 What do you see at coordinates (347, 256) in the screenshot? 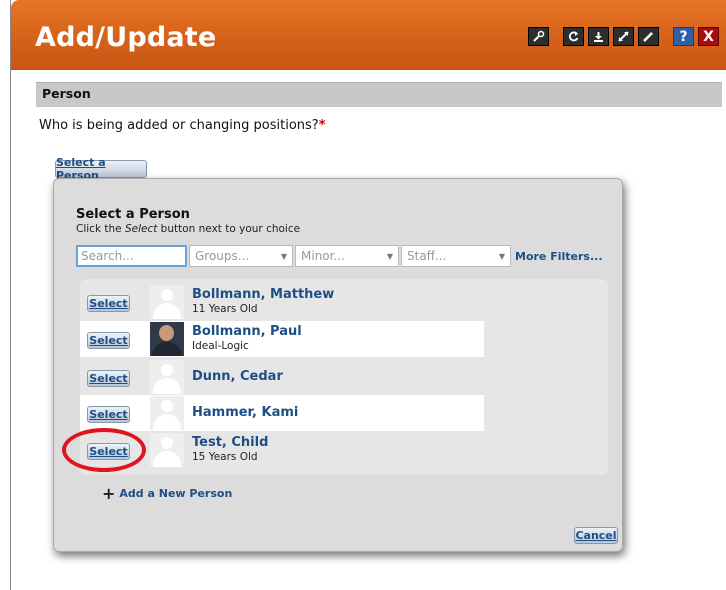
I see `minor-dropdown: Minor... ▼` at bounding box center [347, 256].